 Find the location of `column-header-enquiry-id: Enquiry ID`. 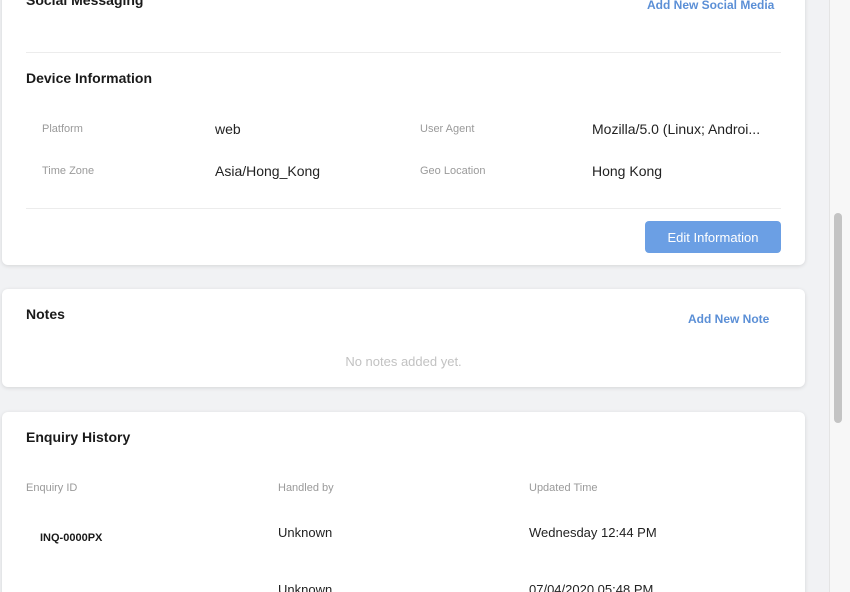

column-header-enquiry-id: Enquiry ID is located at coordinates (51, 488).